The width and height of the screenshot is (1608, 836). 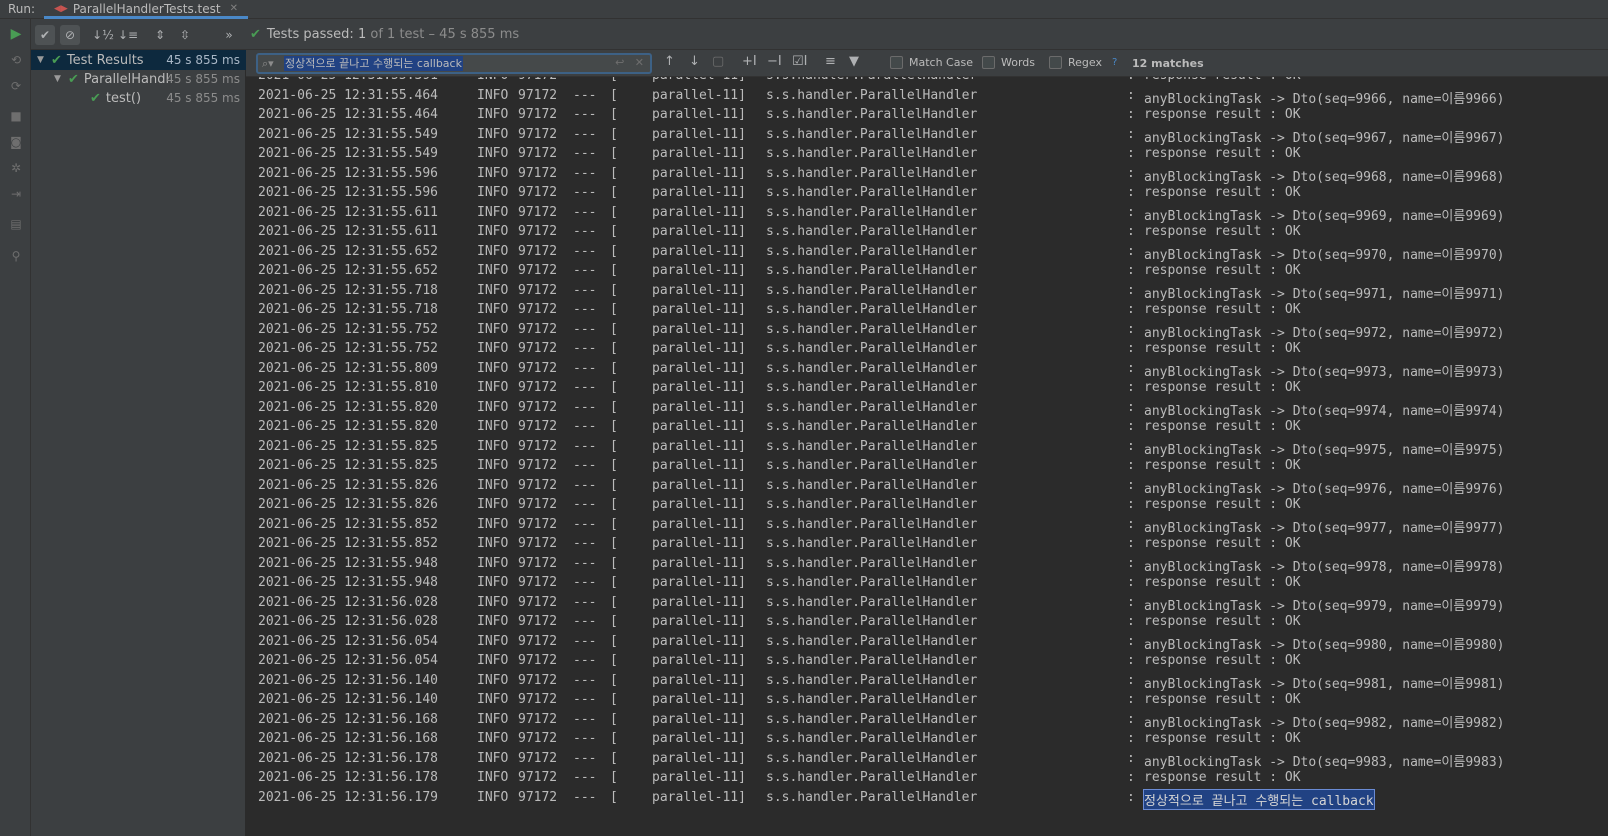 I want to click on log-timestamp: 2021-06-25 12:31:55.825, so click(x=348, y=446).